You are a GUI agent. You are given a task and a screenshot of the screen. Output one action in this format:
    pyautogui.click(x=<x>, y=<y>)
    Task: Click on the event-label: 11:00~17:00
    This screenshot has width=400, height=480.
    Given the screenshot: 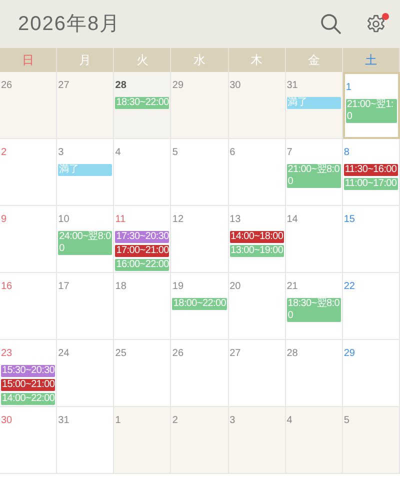 What is the action you would take?
    pyautogui.click(x=371, y=184)
    